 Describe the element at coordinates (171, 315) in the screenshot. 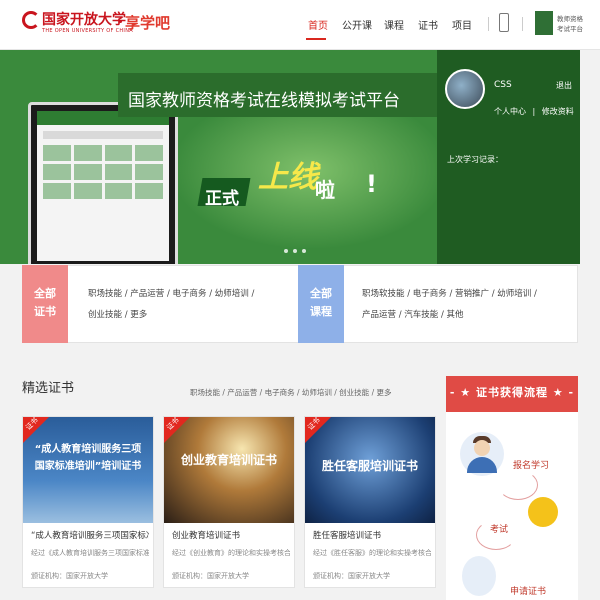

I see `cert-category-row: 创业技能 / 更多` at that location.